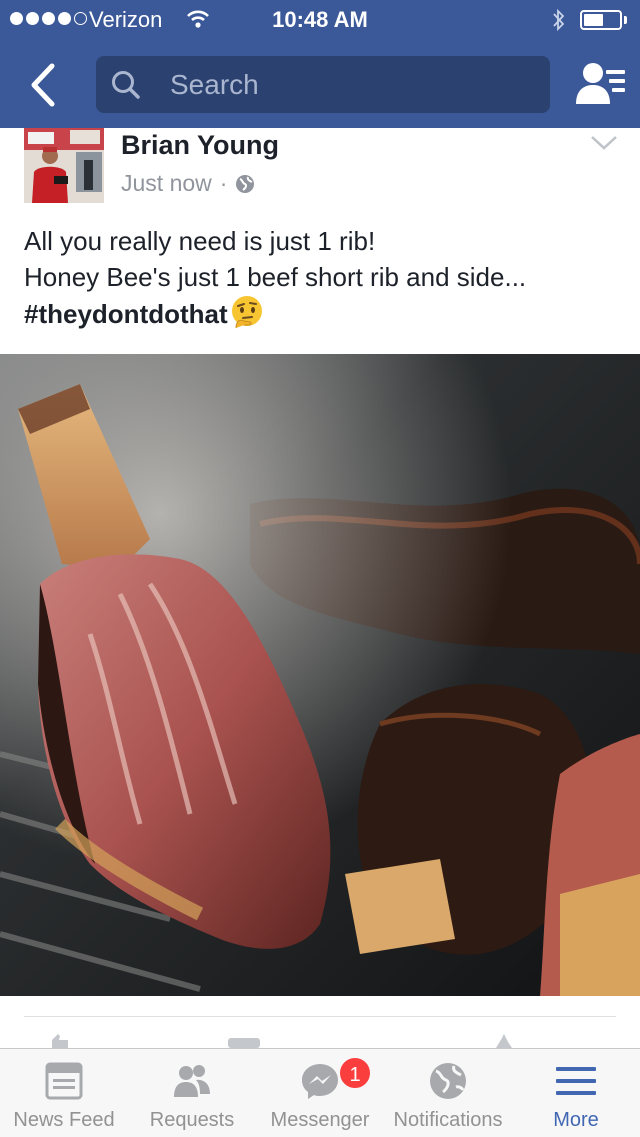 Image resolution: width=640 pixels, height=1137 pixels. Describe the element at coordinates (320, 1120) in the screenshot. I see `tab-label: Messenger` at that location.